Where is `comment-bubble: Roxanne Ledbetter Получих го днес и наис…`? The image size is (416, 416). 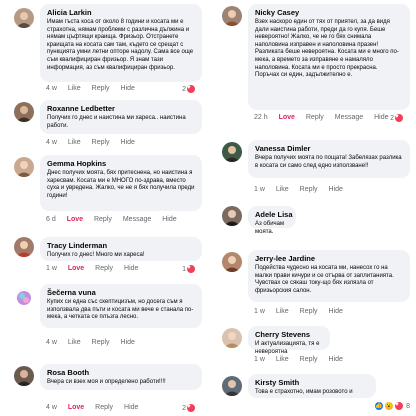
comment-bubble: Roxanne Ledbetter Получих го днес и наис… is located at coordinates (121, 117).